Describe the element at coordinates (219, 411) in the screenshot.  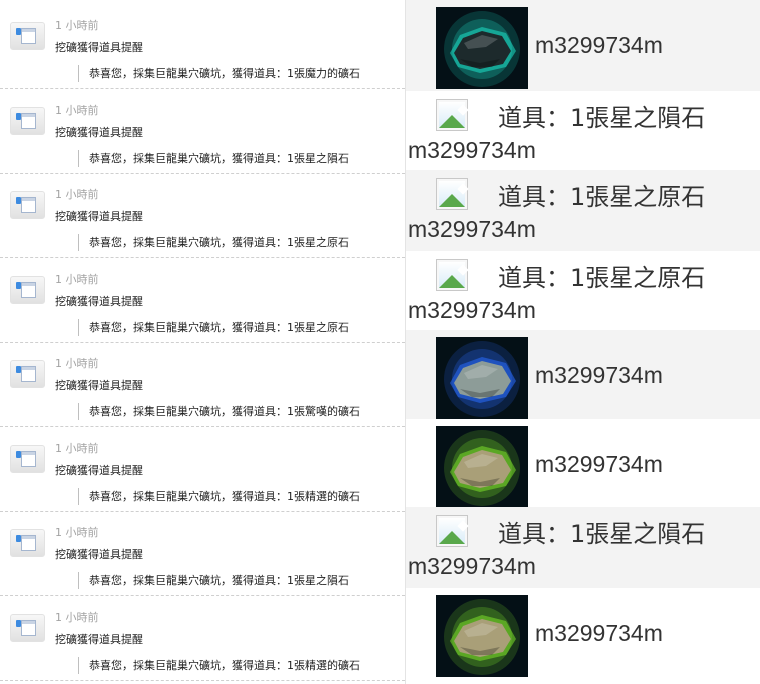
I see `notification-message: 恭喜您，採集巨龍巢穴礦坑，獲得道具：1張驚嘆的礦石` at that location.